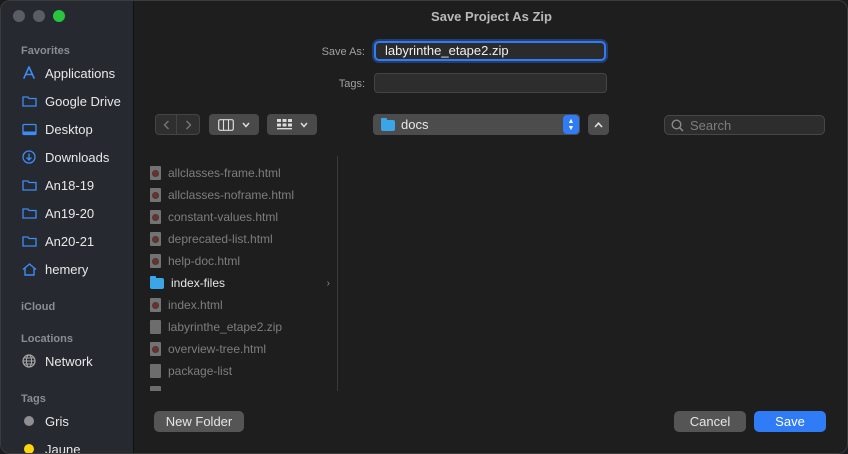 The image size is (848, 454). Describe the element at coordinates (29, 73) in the screenshot. I see `applications-icon` at that location.